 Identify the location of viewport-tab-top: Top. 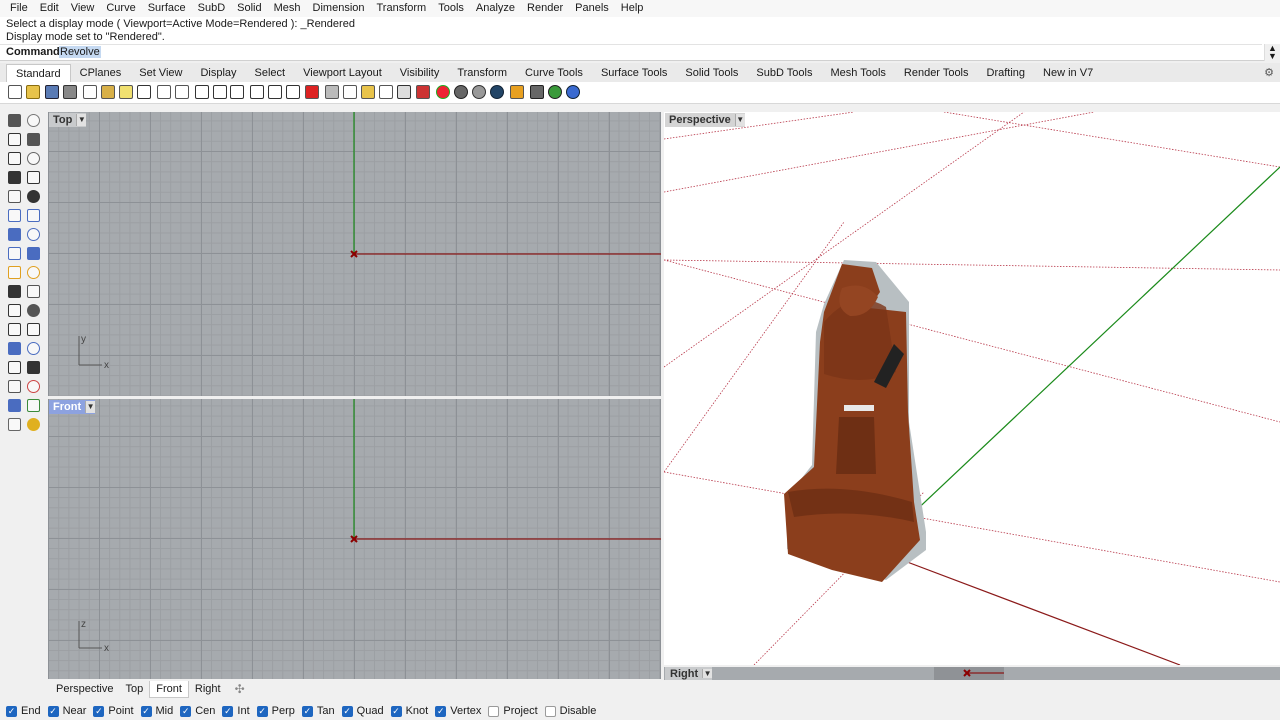
(134, 689).